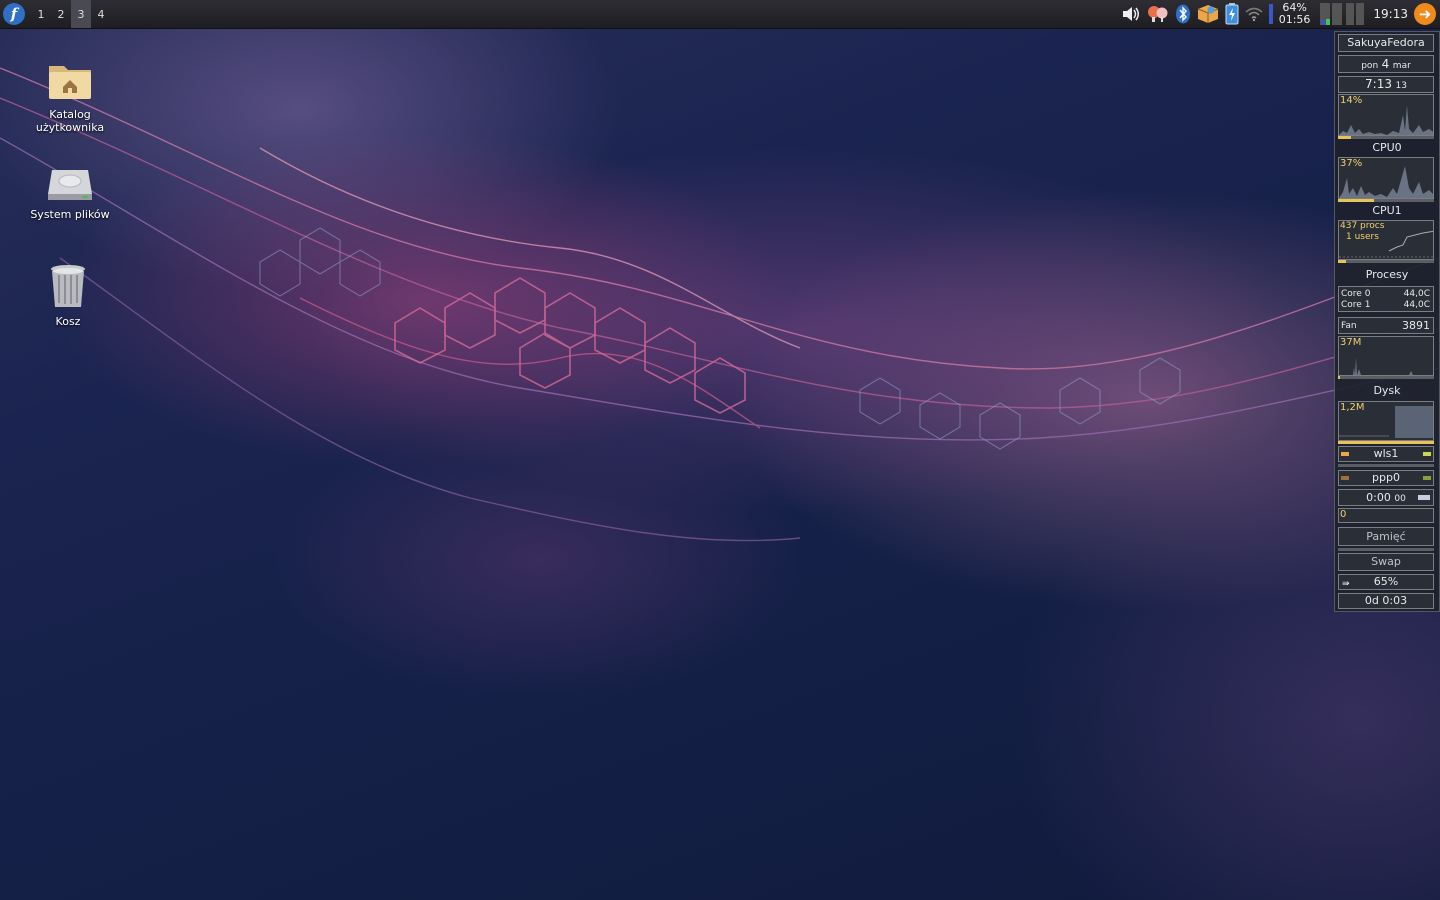 The image size is (1440, 900). I want to click on cpu0-bar, so click(1386, 137).